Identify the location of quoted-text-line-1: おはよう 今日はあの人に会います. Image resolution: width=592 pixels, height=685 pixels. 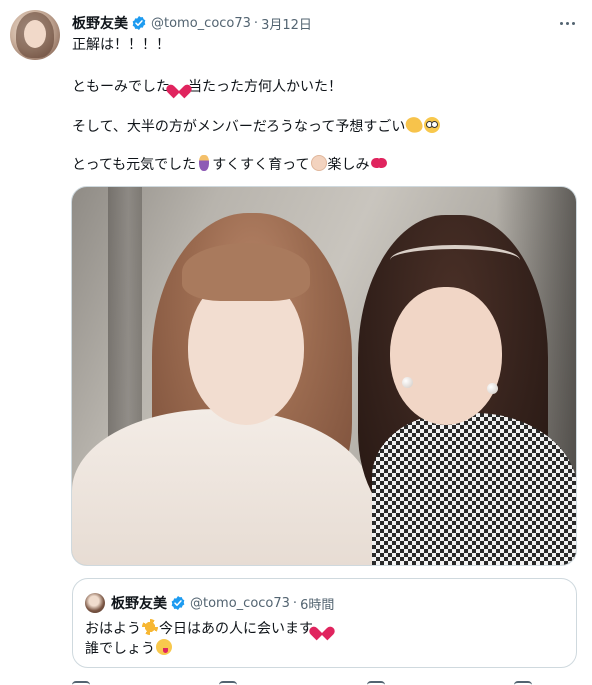
(208, 629).